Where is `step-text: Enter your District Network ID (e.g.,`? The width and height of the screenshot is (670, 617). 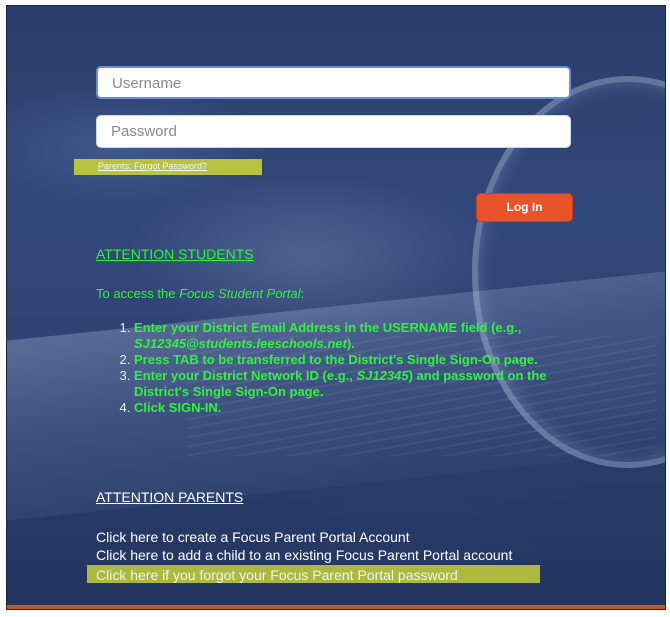 step-text: Enter your District Network ID (e.g., is located at coordinates (245, 375).